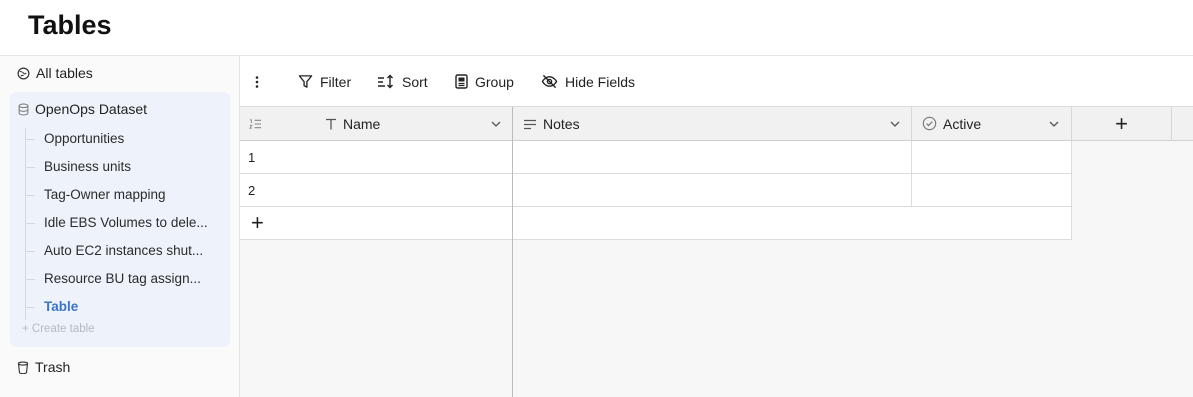  What do you see at coordinates (331, 124) in the screenshot?
I see `text-type-icon` at bounding box center [331, 124].